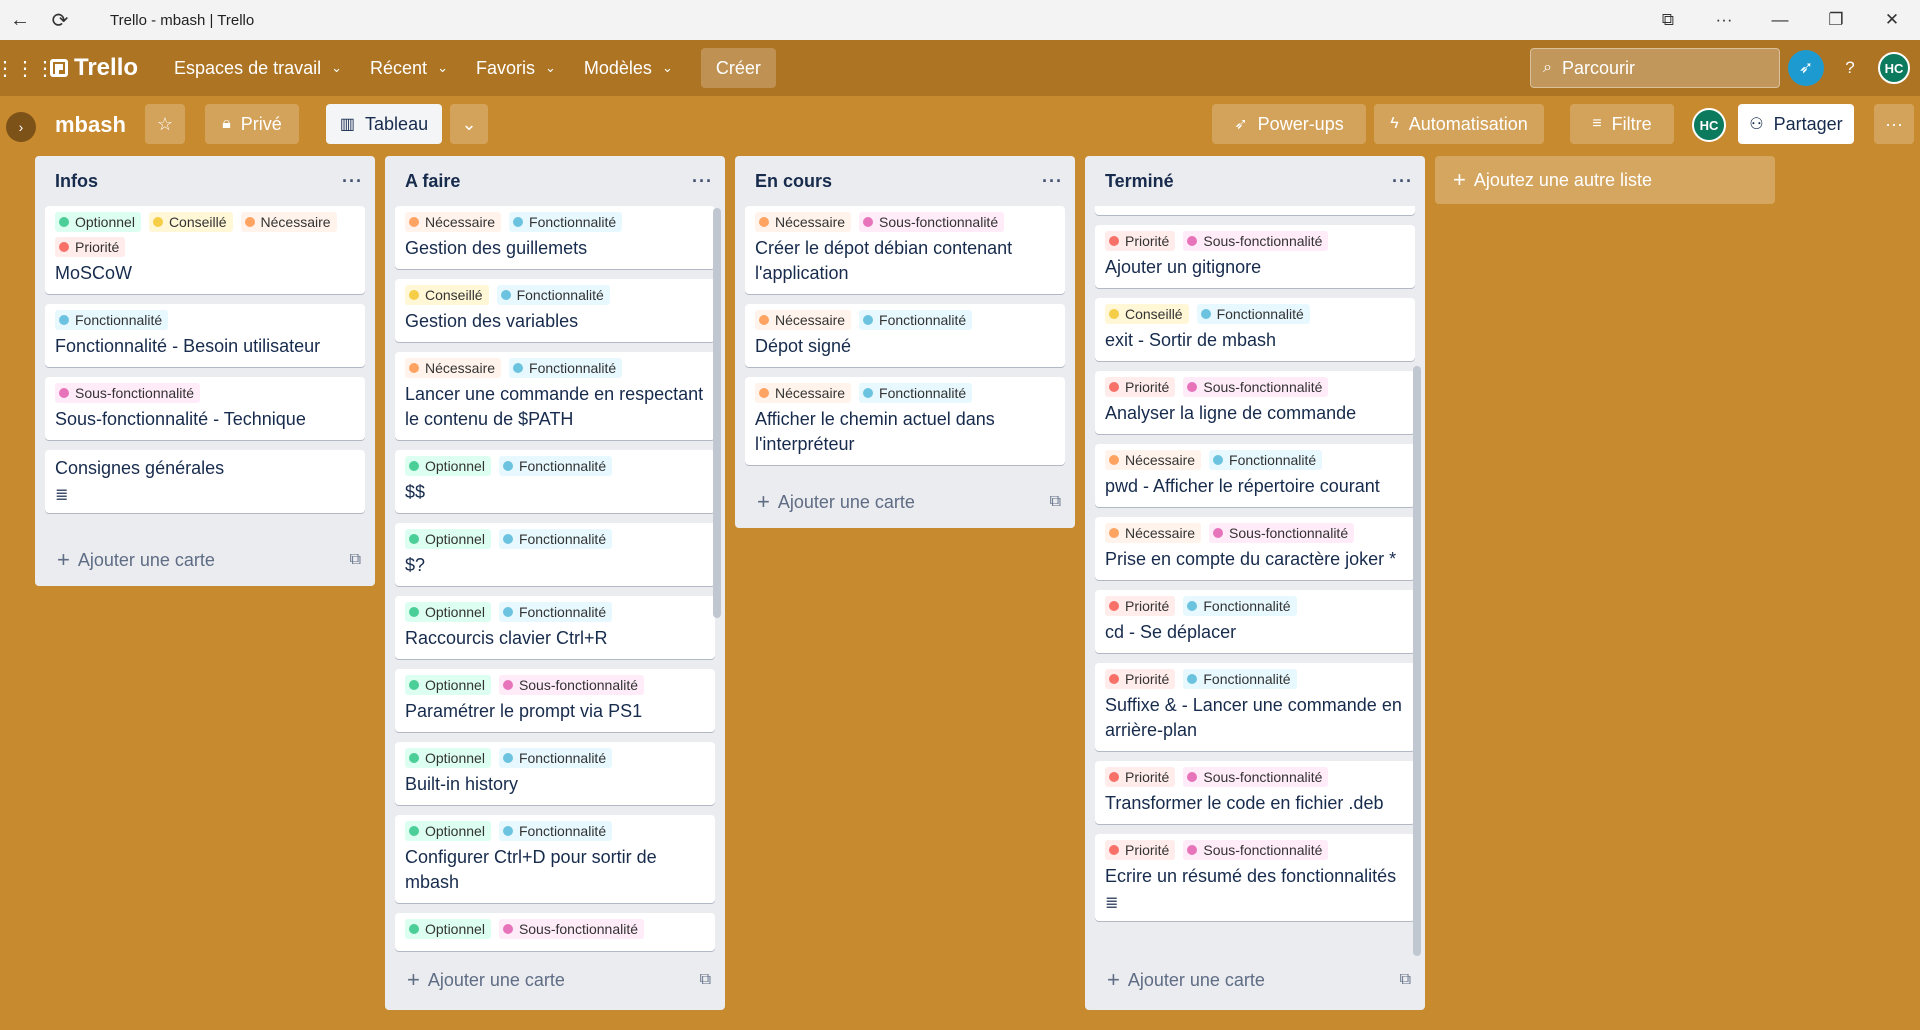 This screenshot has width=1920, height=1030. I want to click on card: Optionnel Sous-fonctionnalité, so click(555, 932).